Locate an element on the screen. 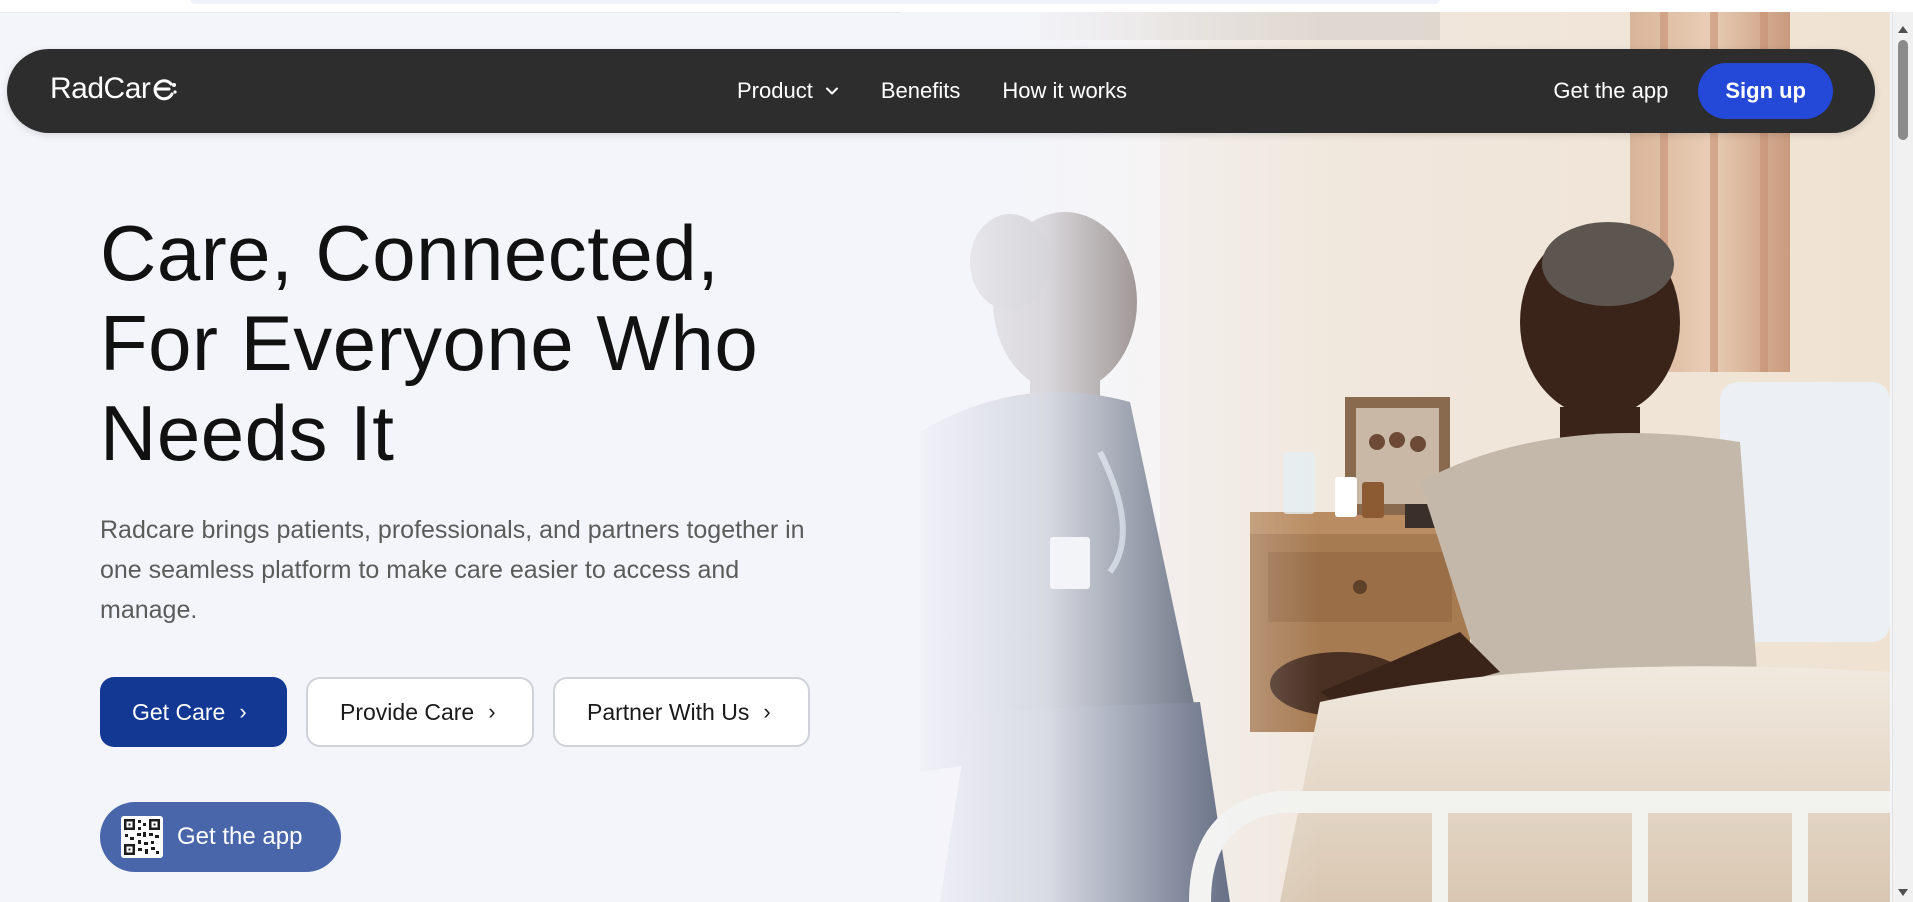 This screenshot has width=1913, height=902. hero-title-line: Care, Connected, is located at coordinates (410, 253).